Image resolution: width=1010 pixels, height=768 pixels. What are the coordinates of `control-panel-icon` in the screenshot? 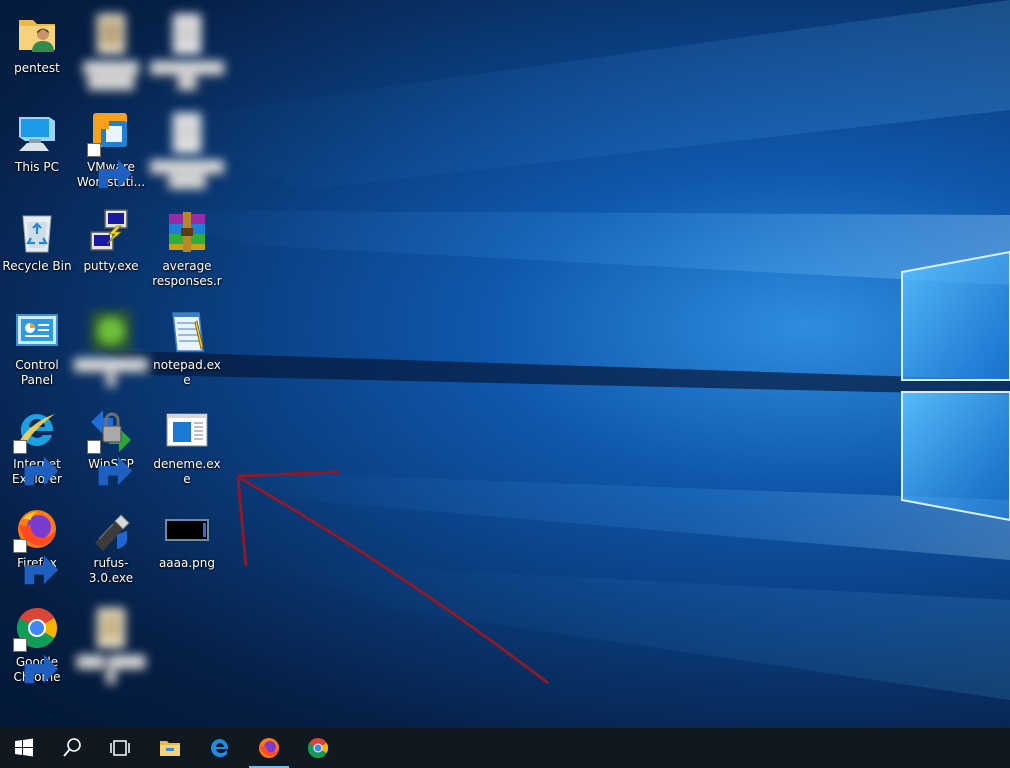 It's located at (37, 330).